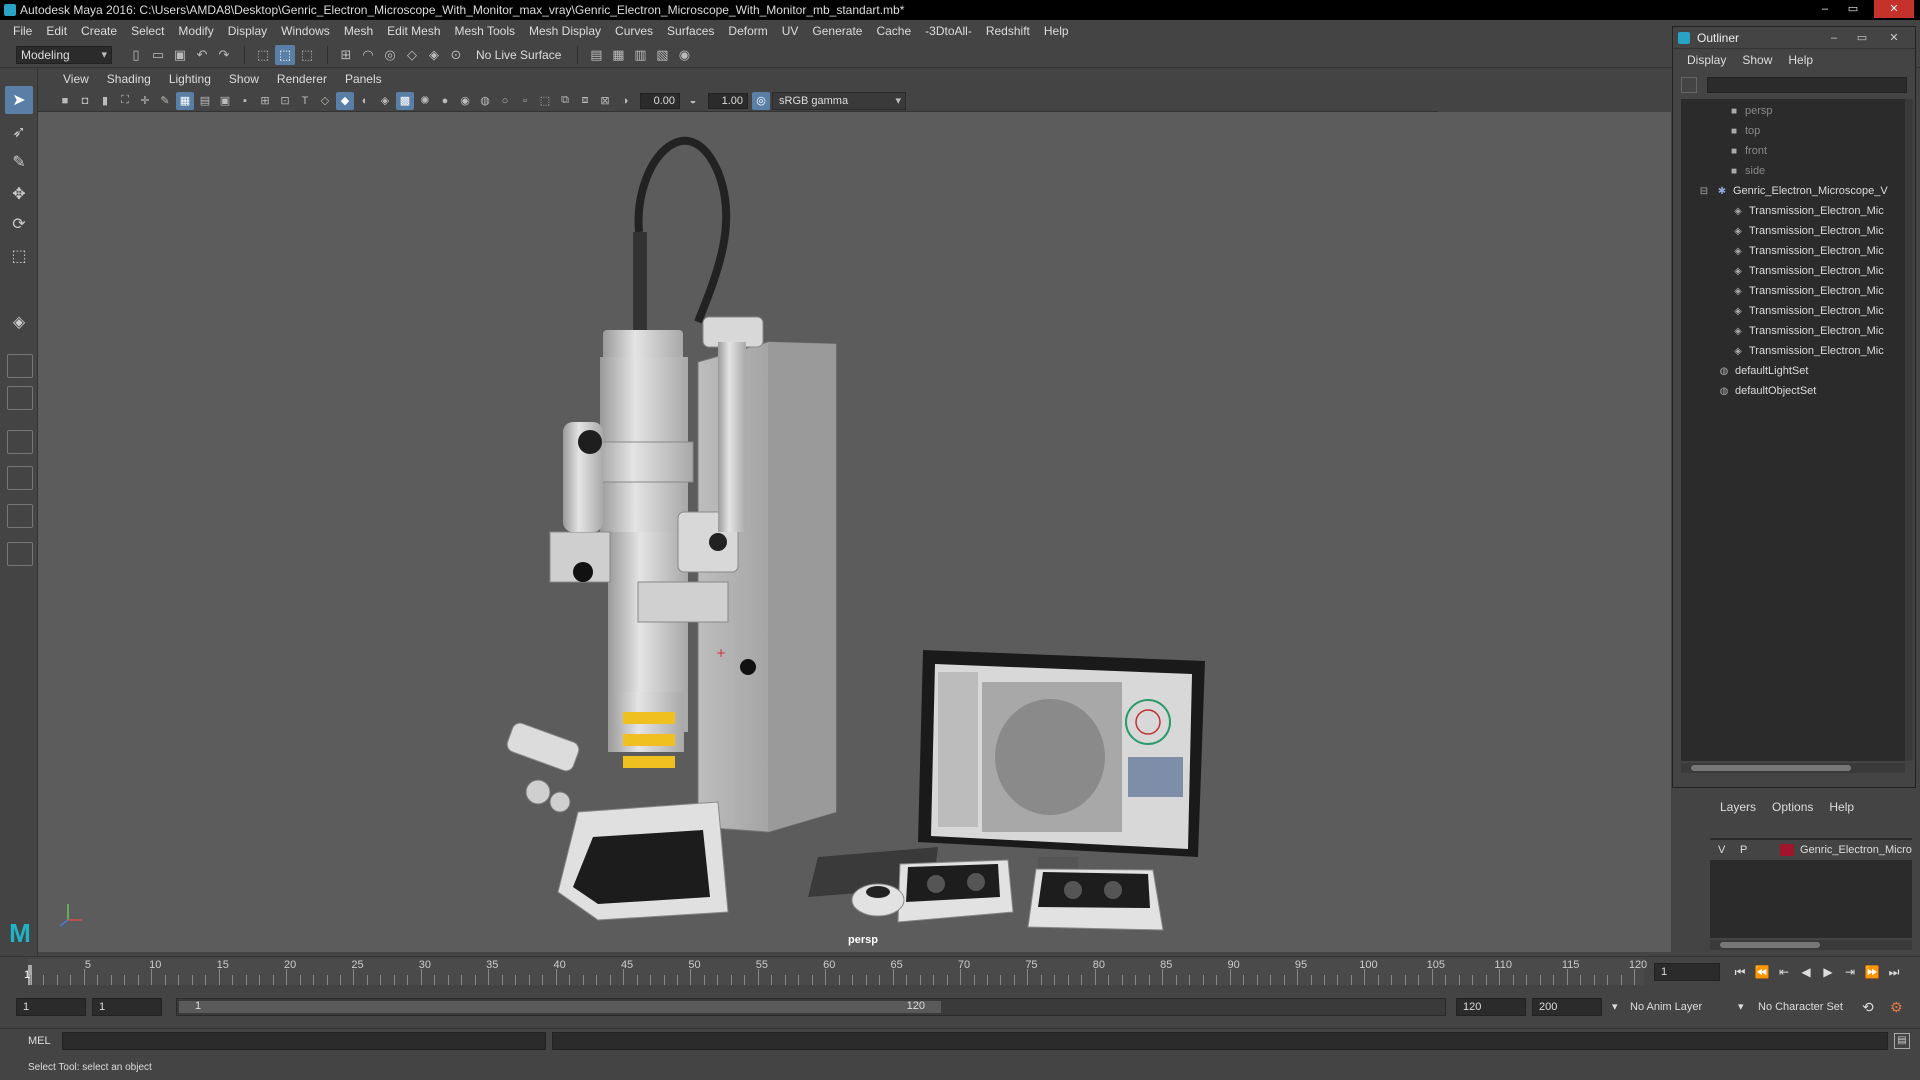  What do you see at coordinates (1740, 972) in the screenshot?
I see `go-to-start-icon: ⏮` at bounding box center [1740, 972].